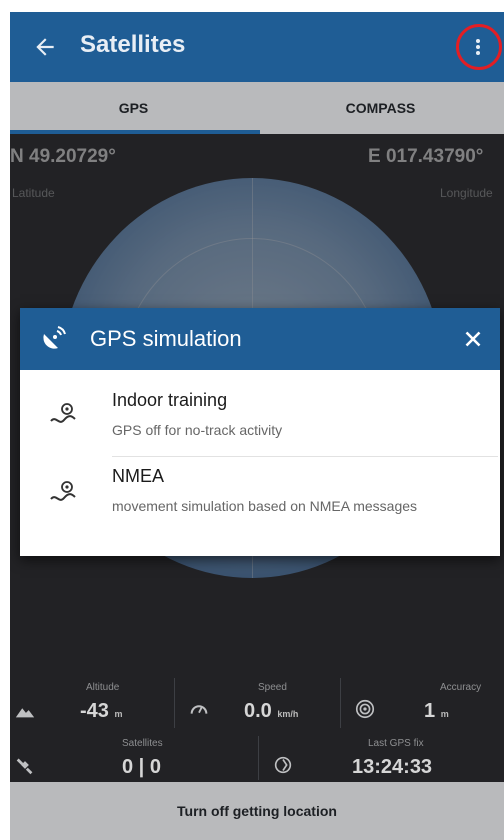 The height and width of the screenshot is (840, 504). What do you see at coordinates (283, 765) in the screenshot?
I see `gps-fix-icon` at bounding box center [283, 765].